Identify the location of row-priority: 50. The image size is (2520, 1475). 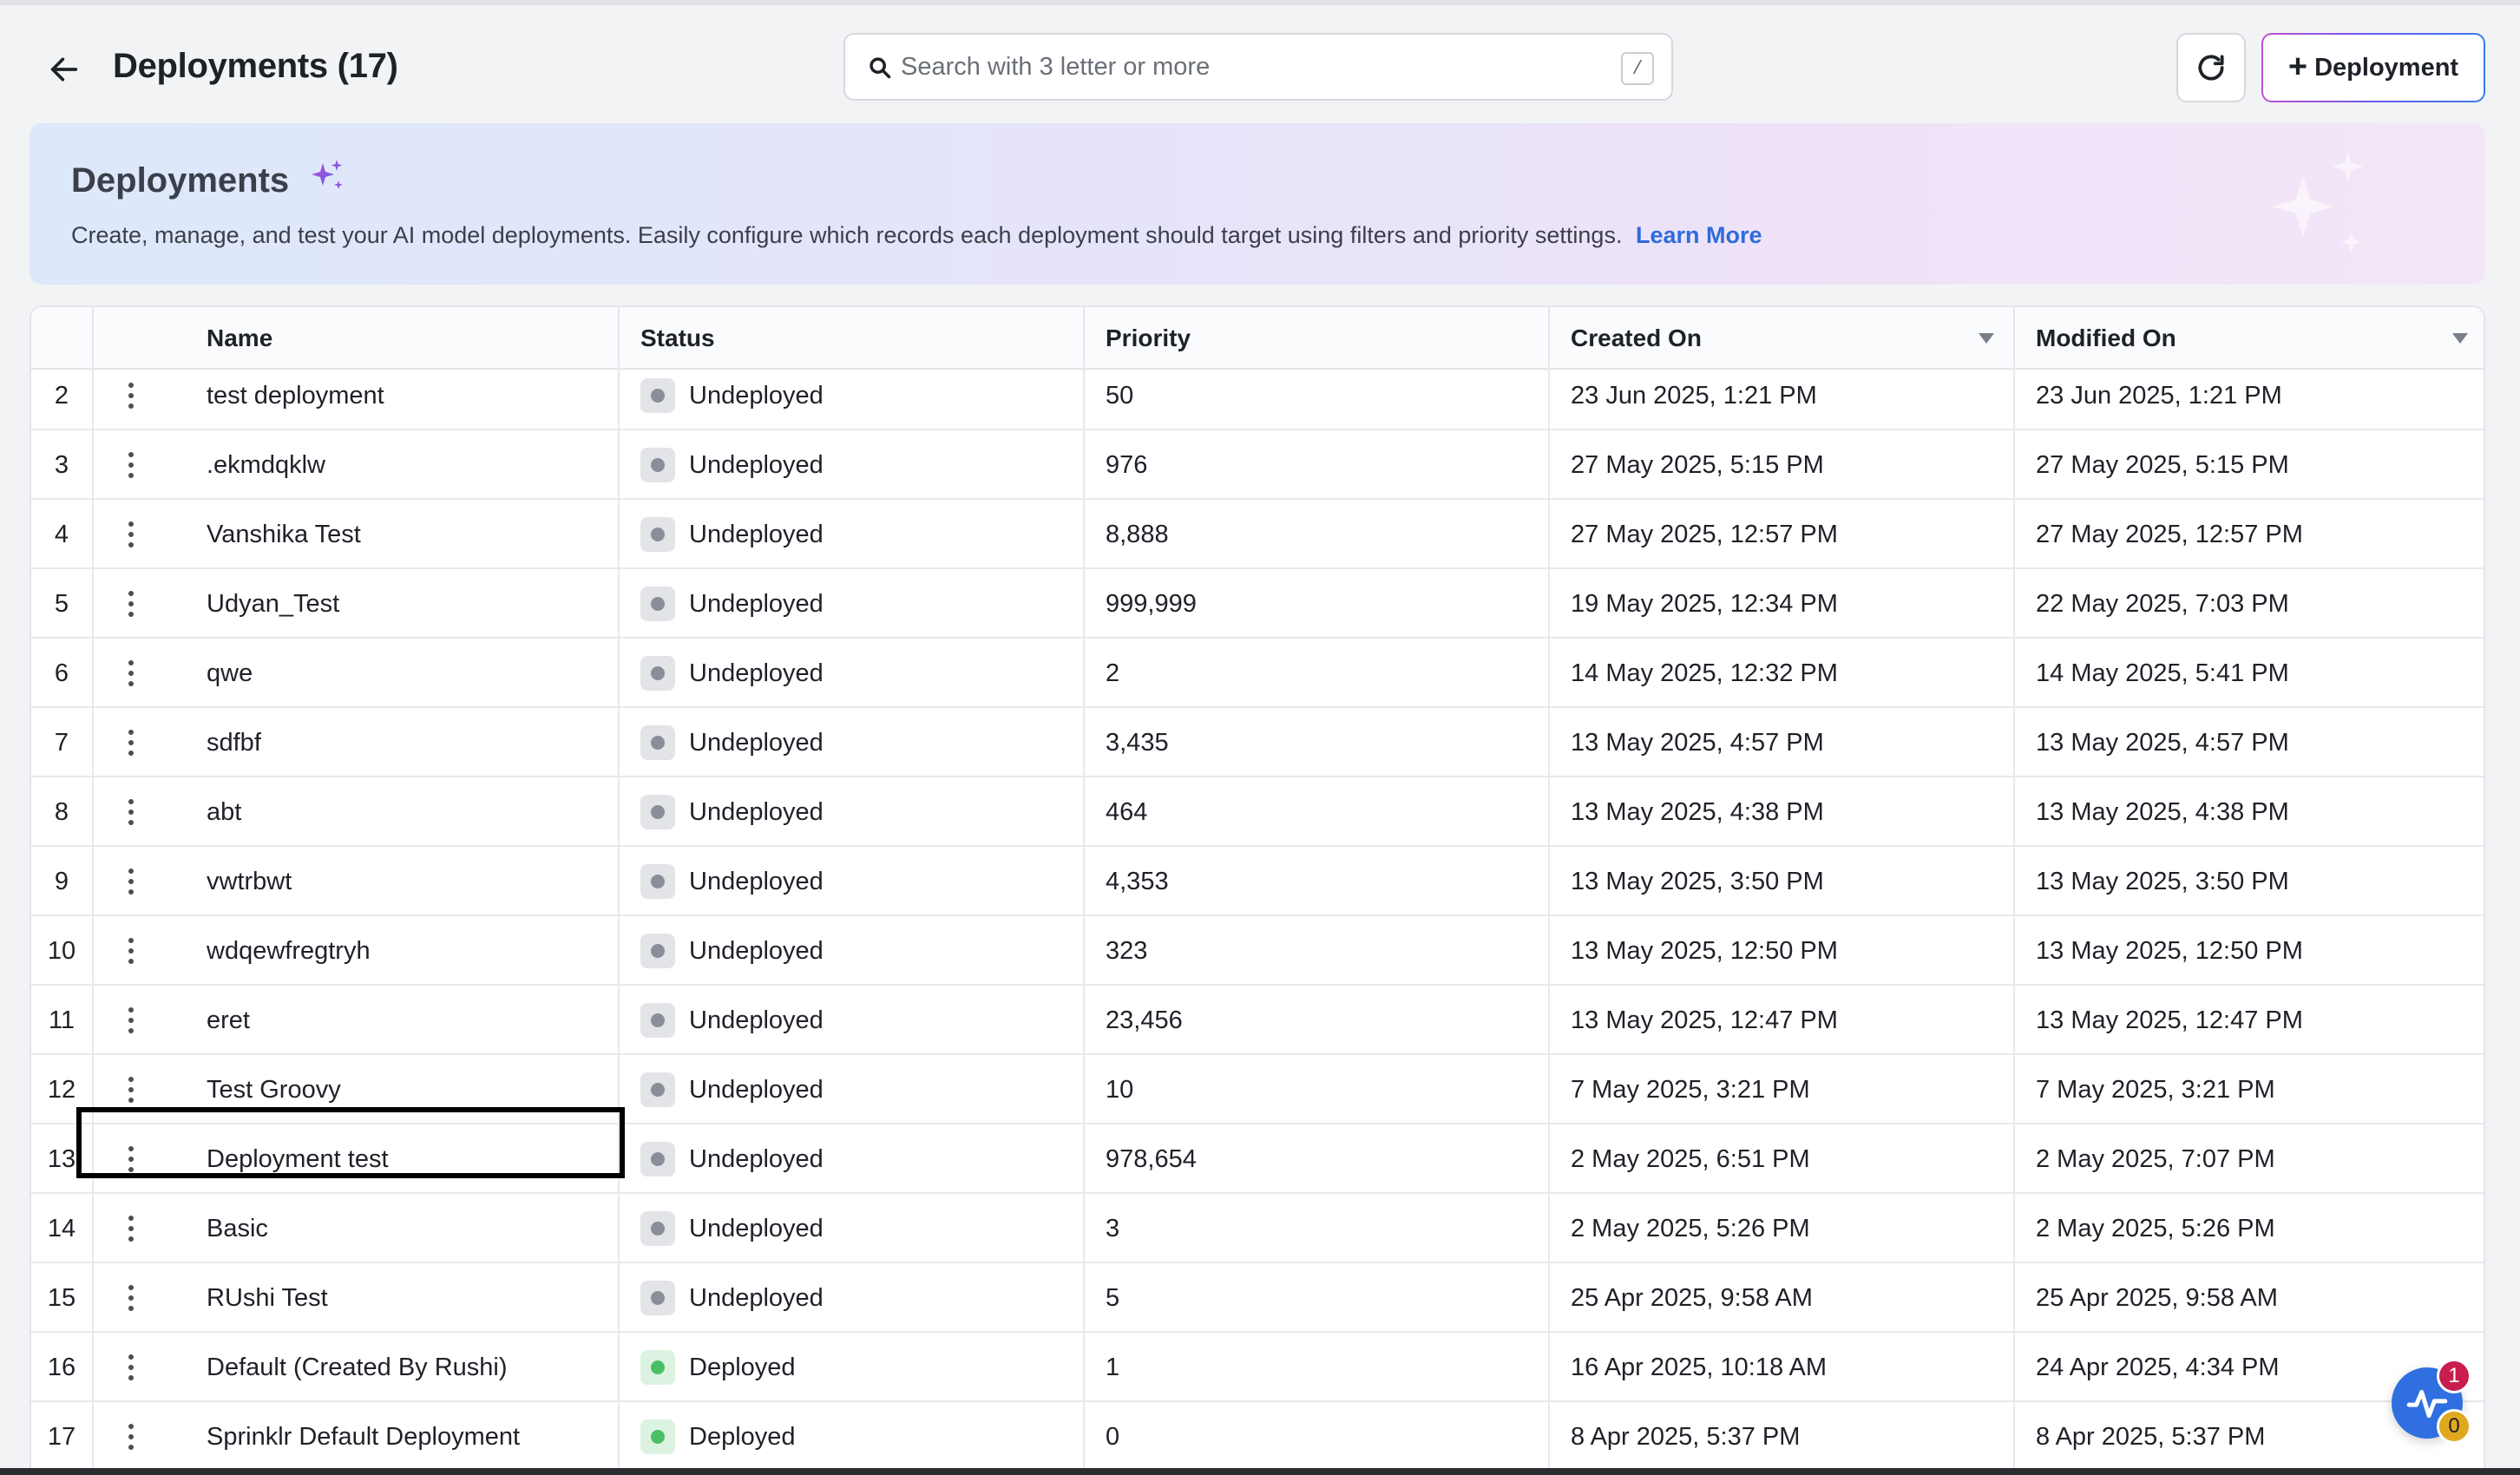
(1317, 395).